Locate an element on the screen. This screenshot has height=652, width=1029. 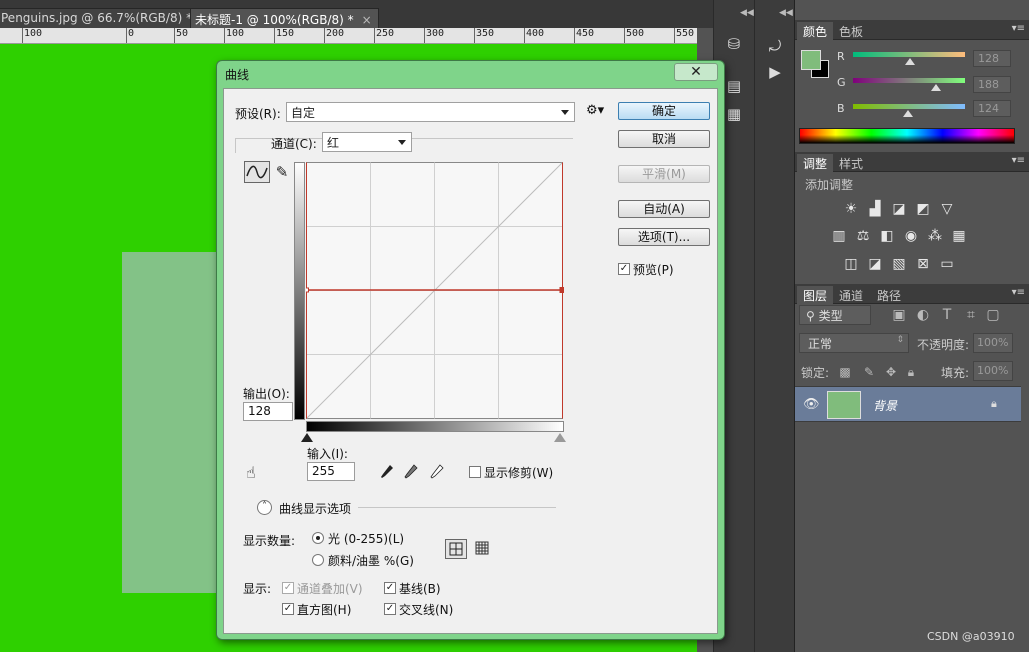
simple-grid-button is located at coordinates (456, 549).